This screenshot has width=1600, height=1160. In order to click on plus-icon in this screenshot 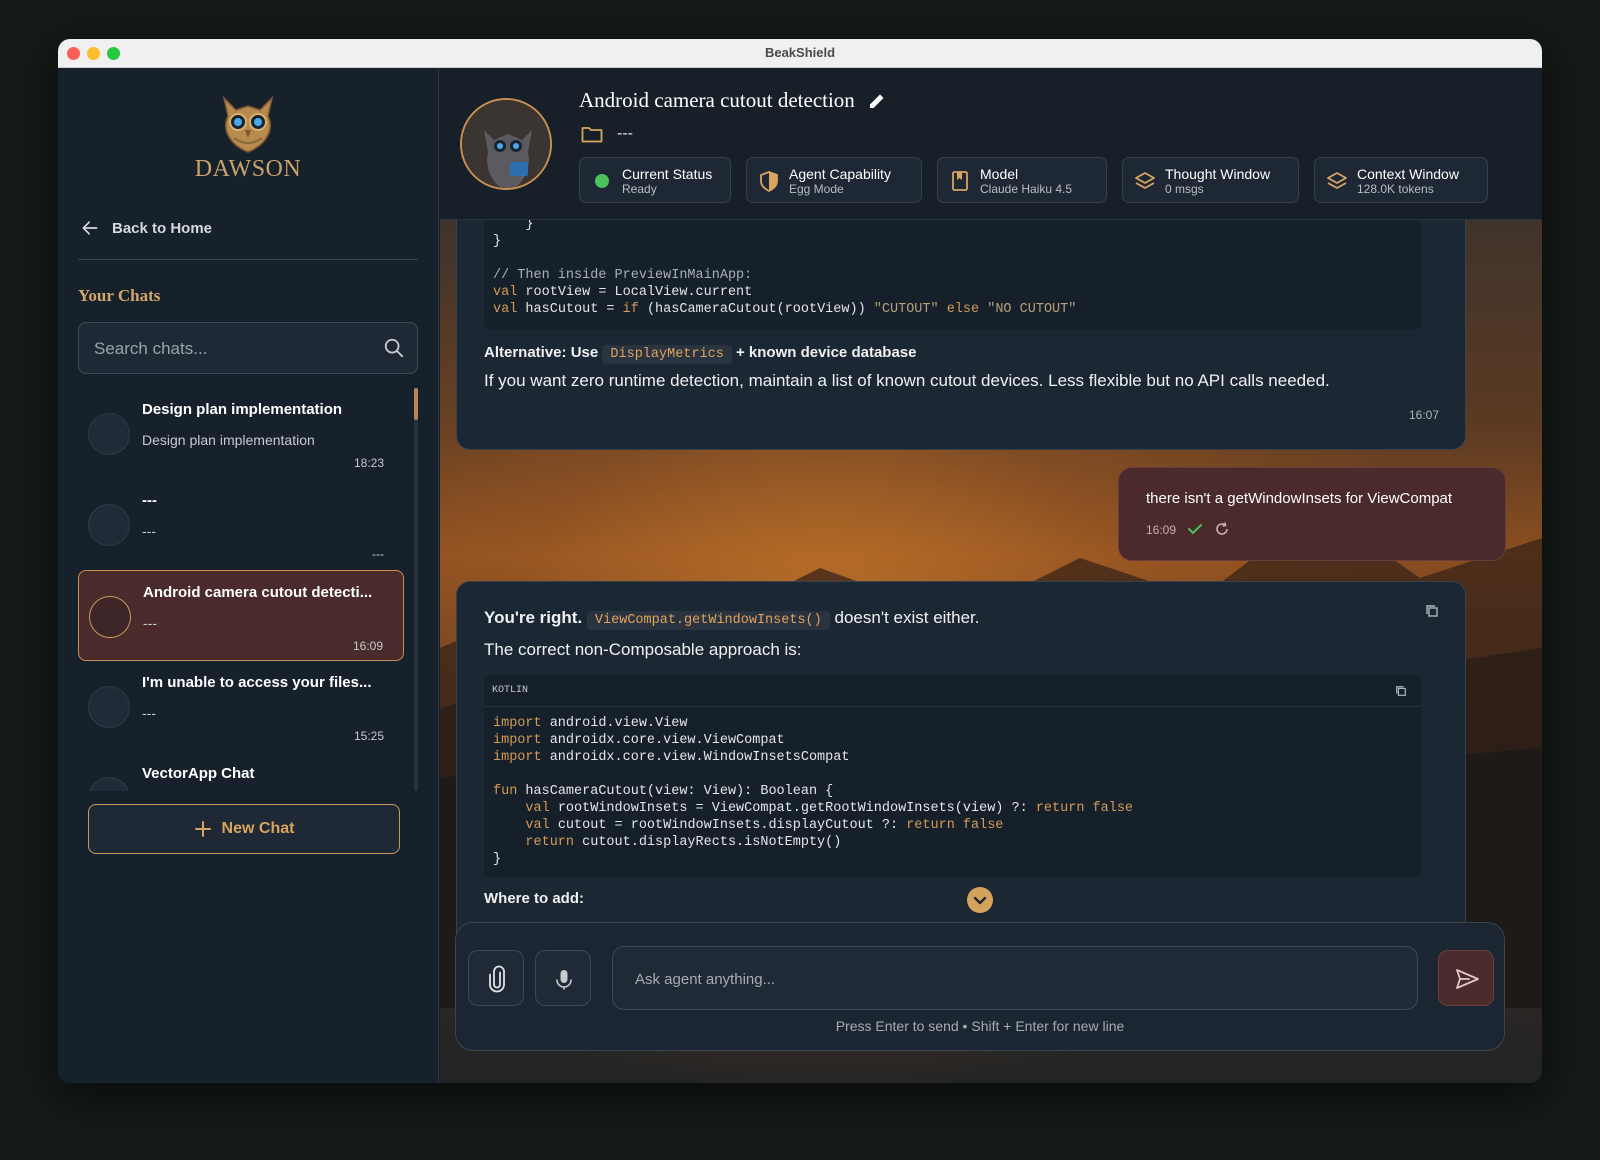, I will do `click(202, 829)`.